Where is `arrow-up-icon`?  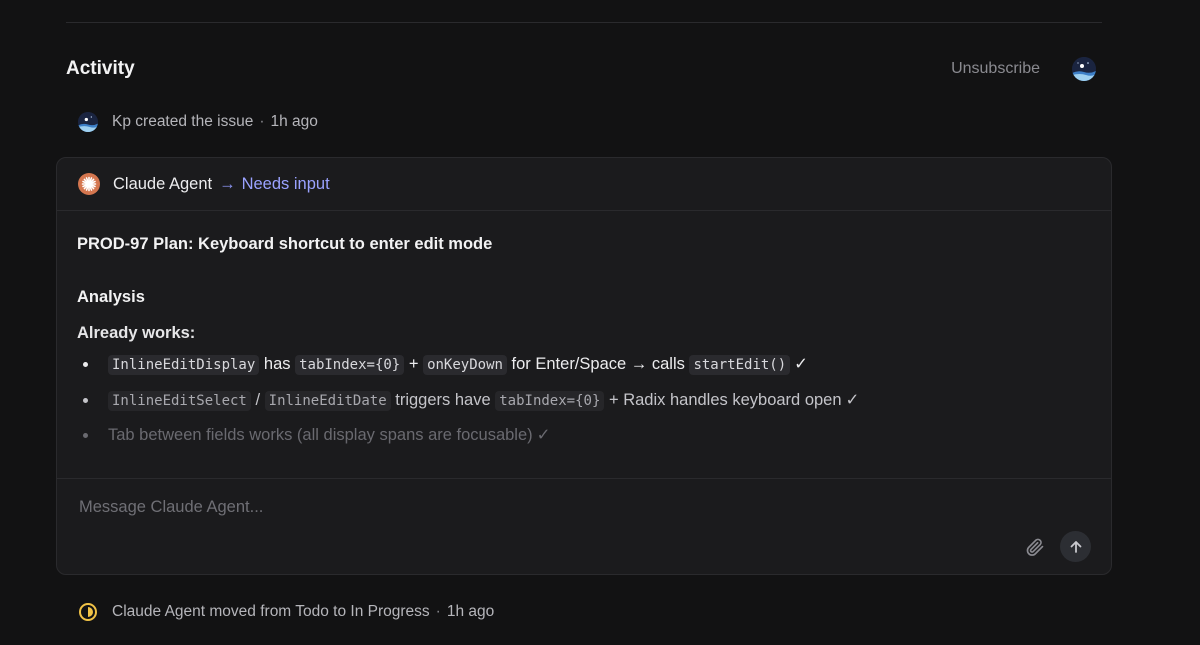 arrow-up-icon is located at coordinates (1075, 546).